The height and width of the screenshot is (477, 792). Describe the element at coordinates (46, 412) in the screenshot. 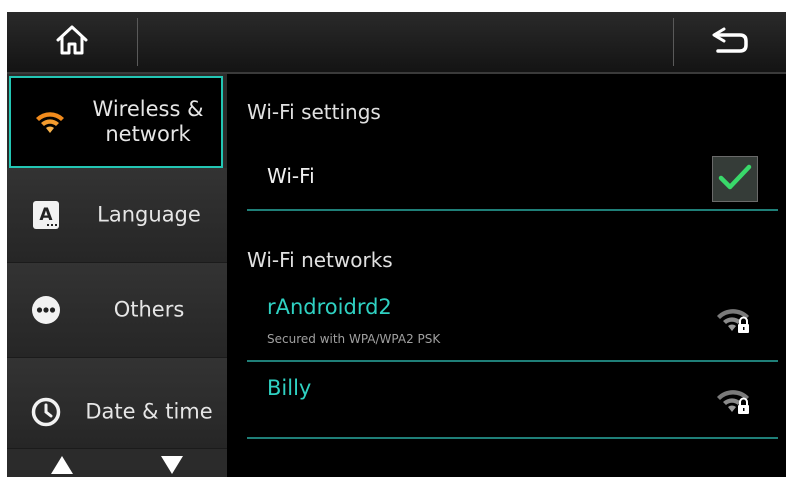

I see `clock-icon` at that location.